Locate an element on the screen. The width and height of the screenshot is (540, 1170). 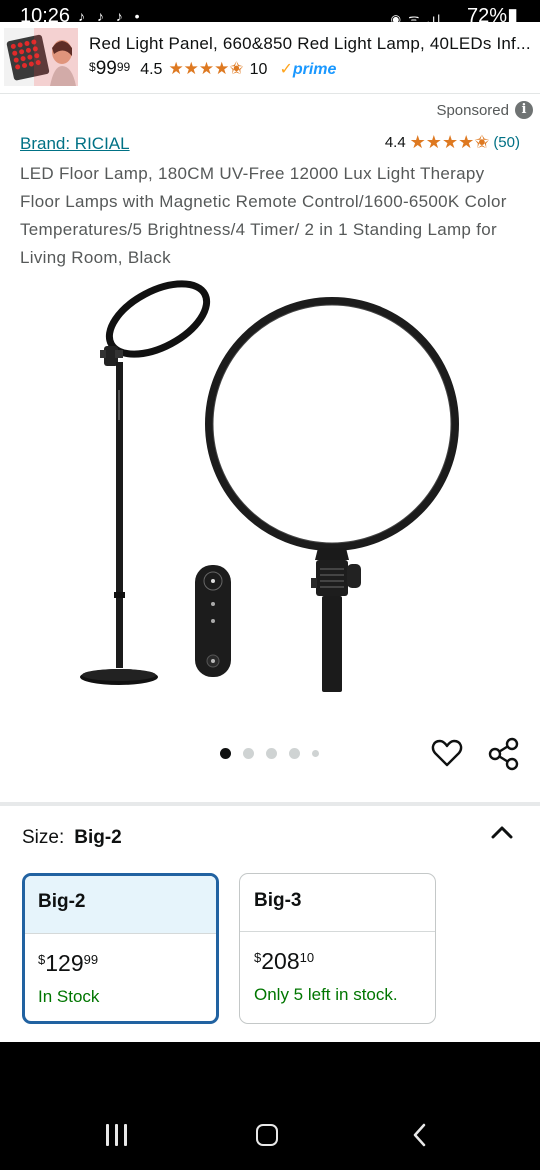
prime-badge: ✓prime is located at coordinates (308, 69).